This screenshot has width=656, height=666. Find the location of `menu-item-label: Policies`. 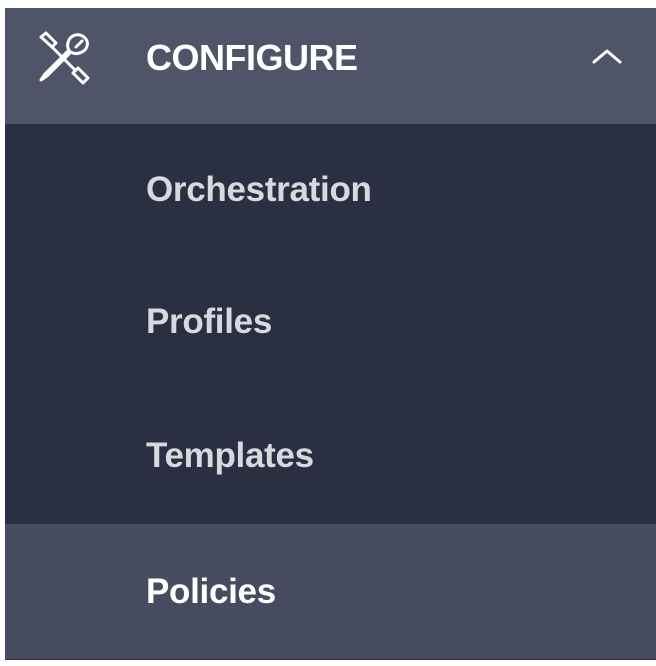

menu-item-label: Policies is located at coordinates (211, 591).